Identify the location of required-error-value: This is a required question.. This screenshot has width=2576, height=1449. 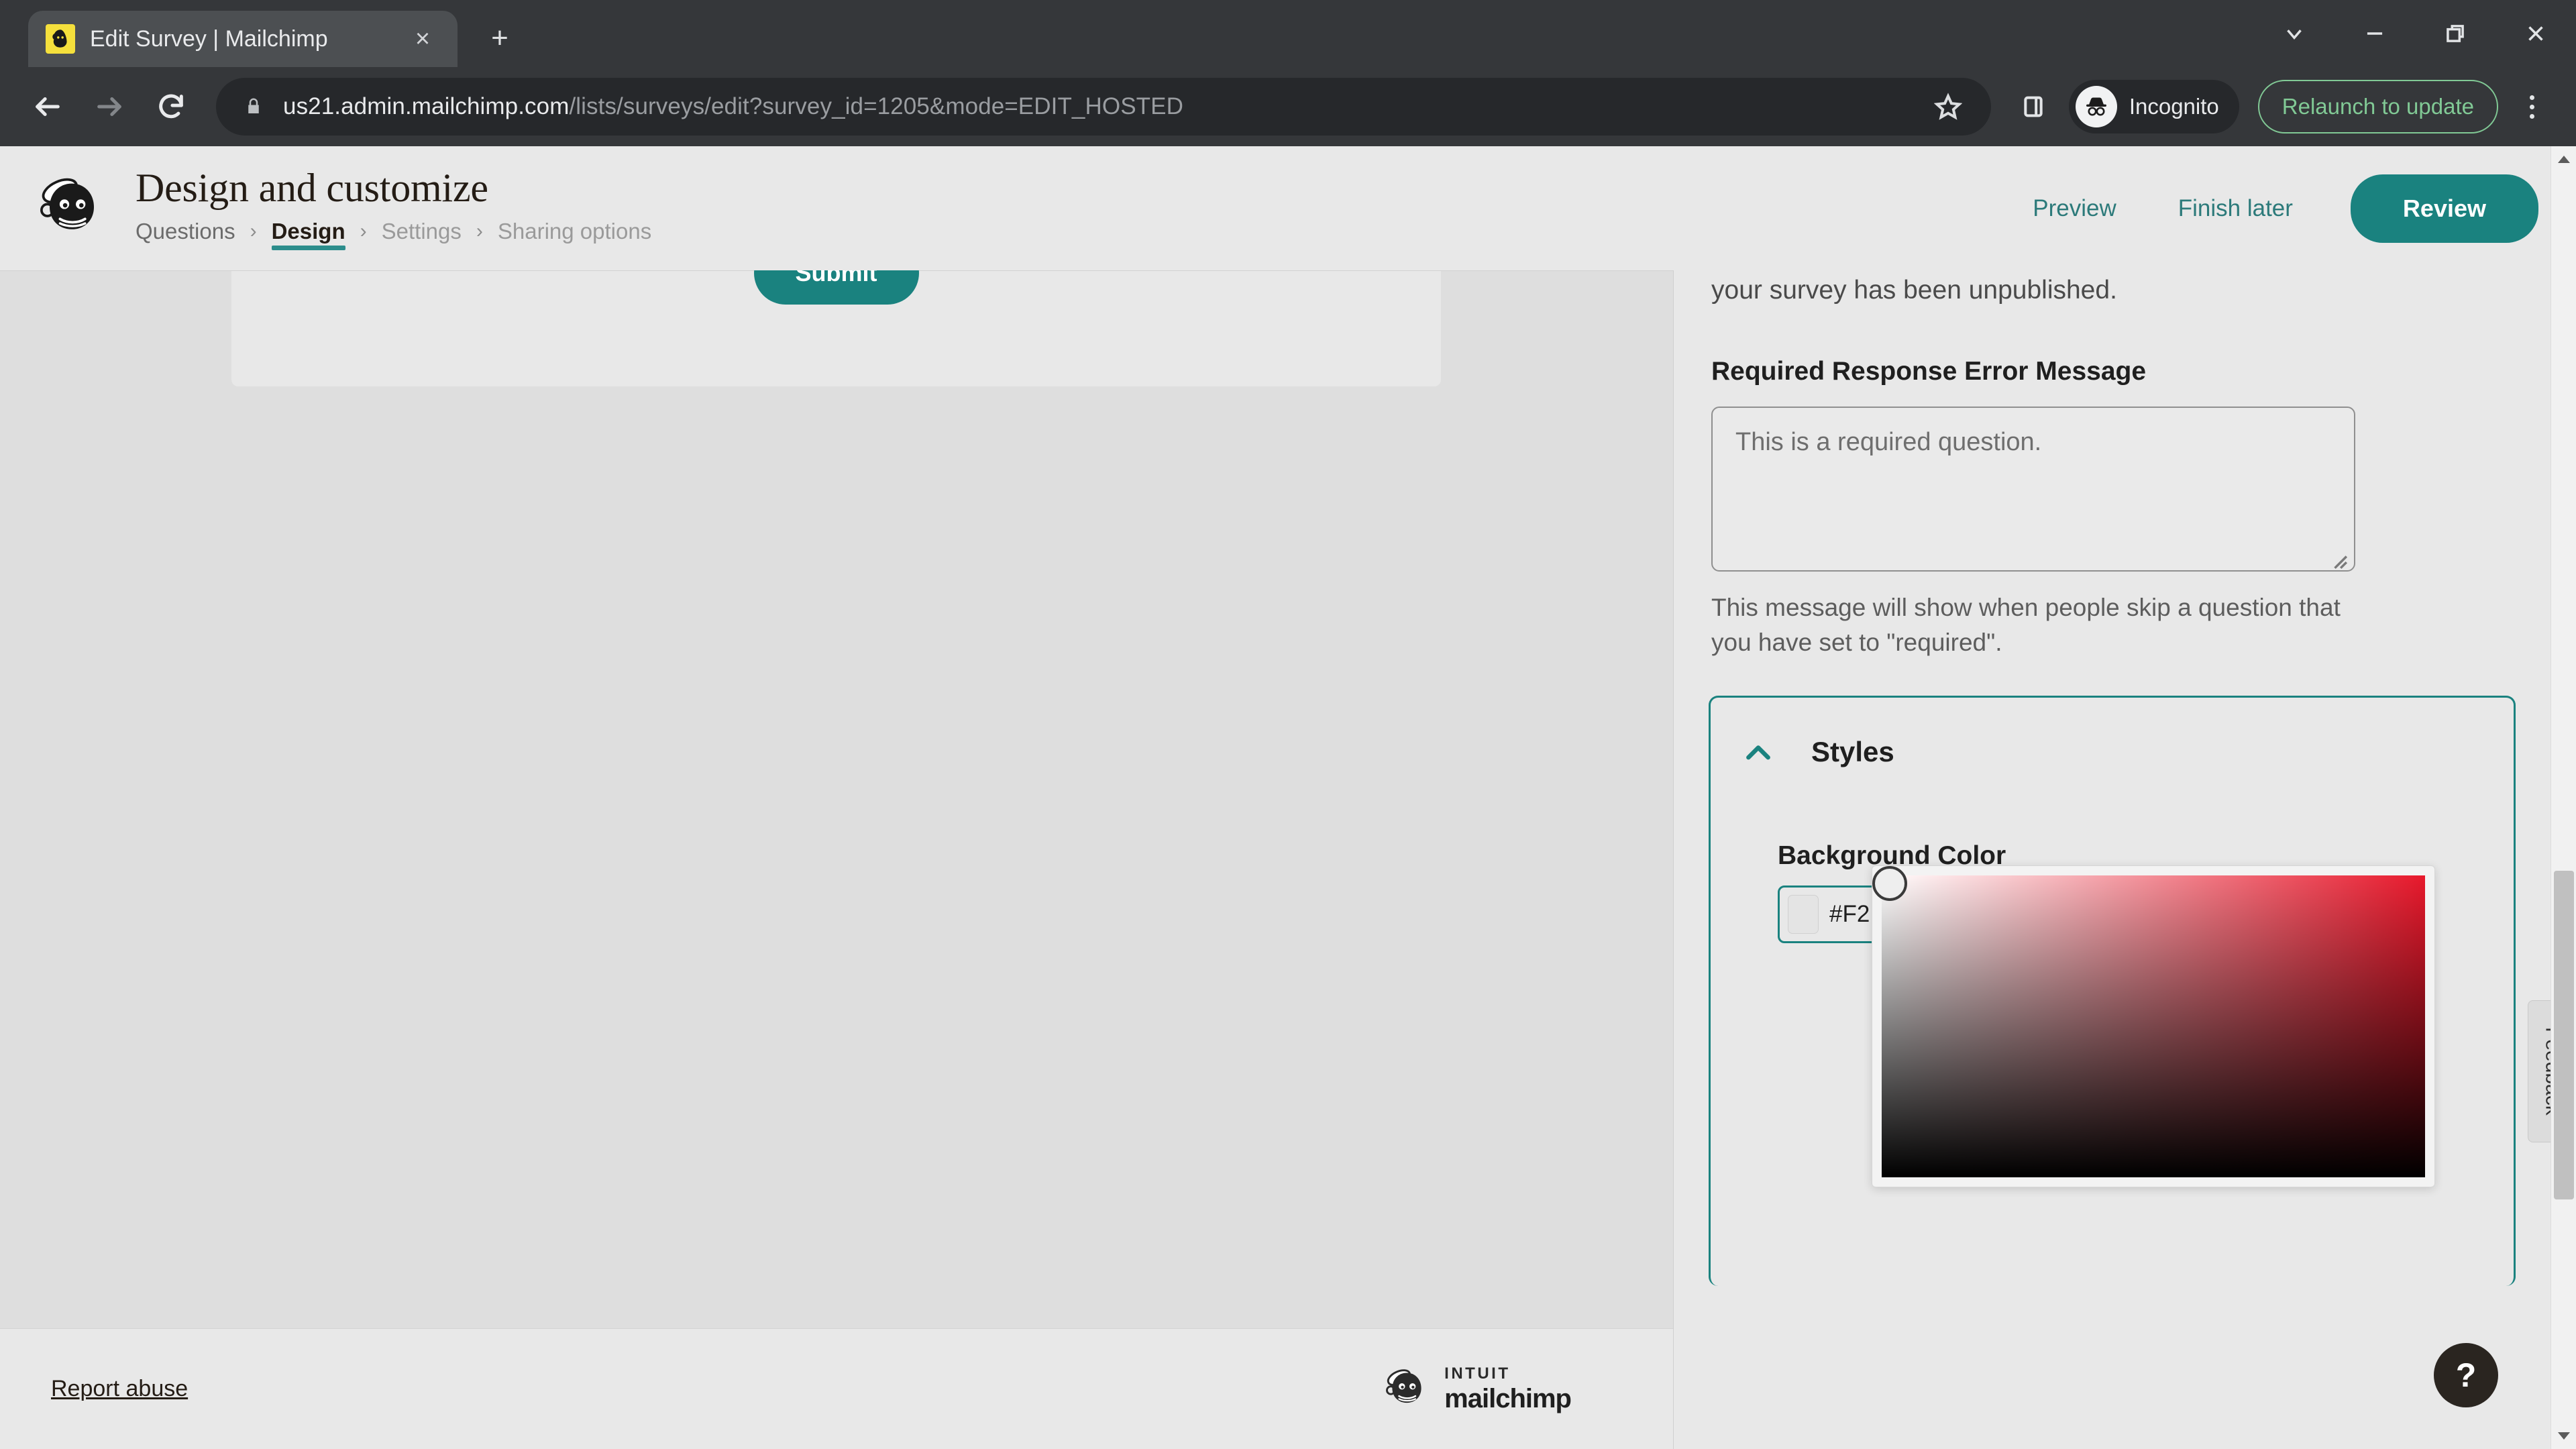
(1888, 441).